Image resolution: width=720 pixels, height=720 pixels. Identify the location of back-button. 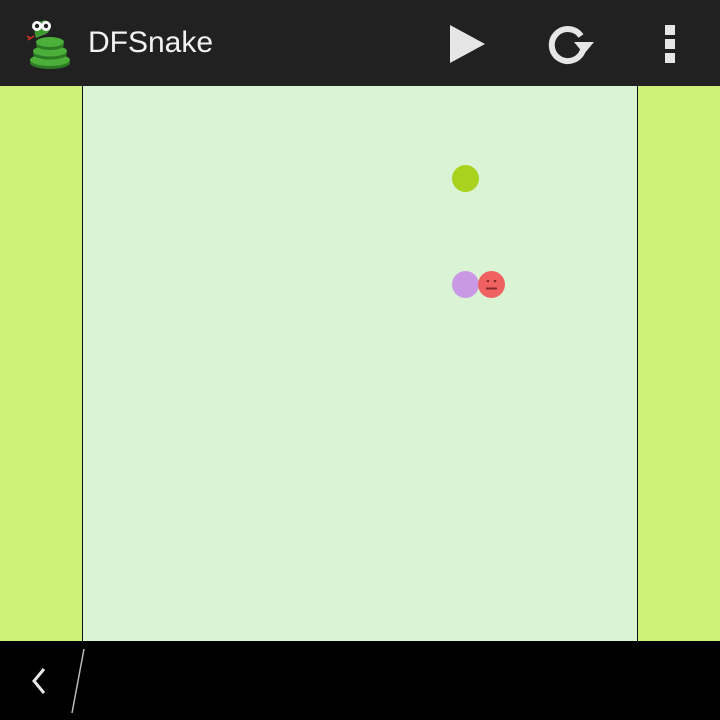
(40, 681).